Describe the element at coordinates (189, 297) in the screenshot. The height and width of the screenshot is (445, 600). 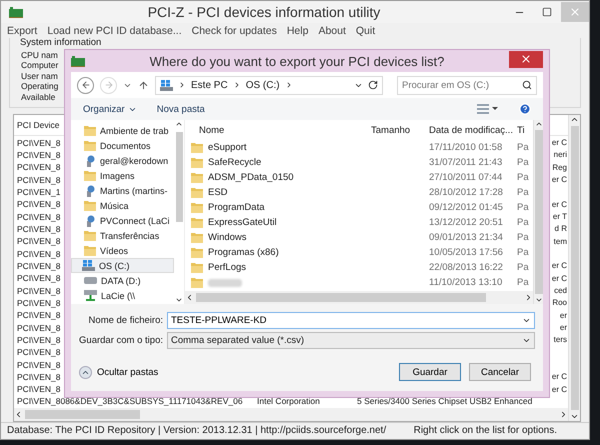
I see `scroll-left-icon` at that location.